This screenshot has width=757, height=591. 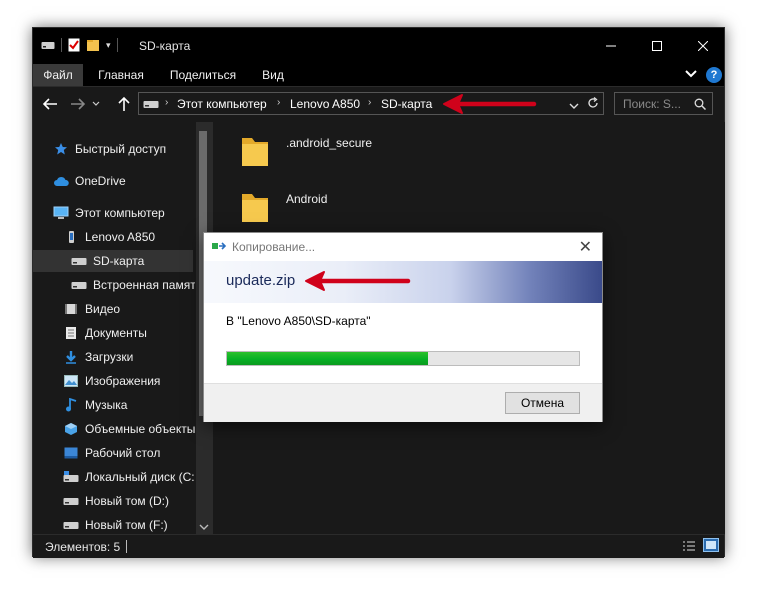 What do you see at coordinates (123, 381) in the screenshot?
I see `sidebar-item-label: Изображения` at bounding box center [123, 381].